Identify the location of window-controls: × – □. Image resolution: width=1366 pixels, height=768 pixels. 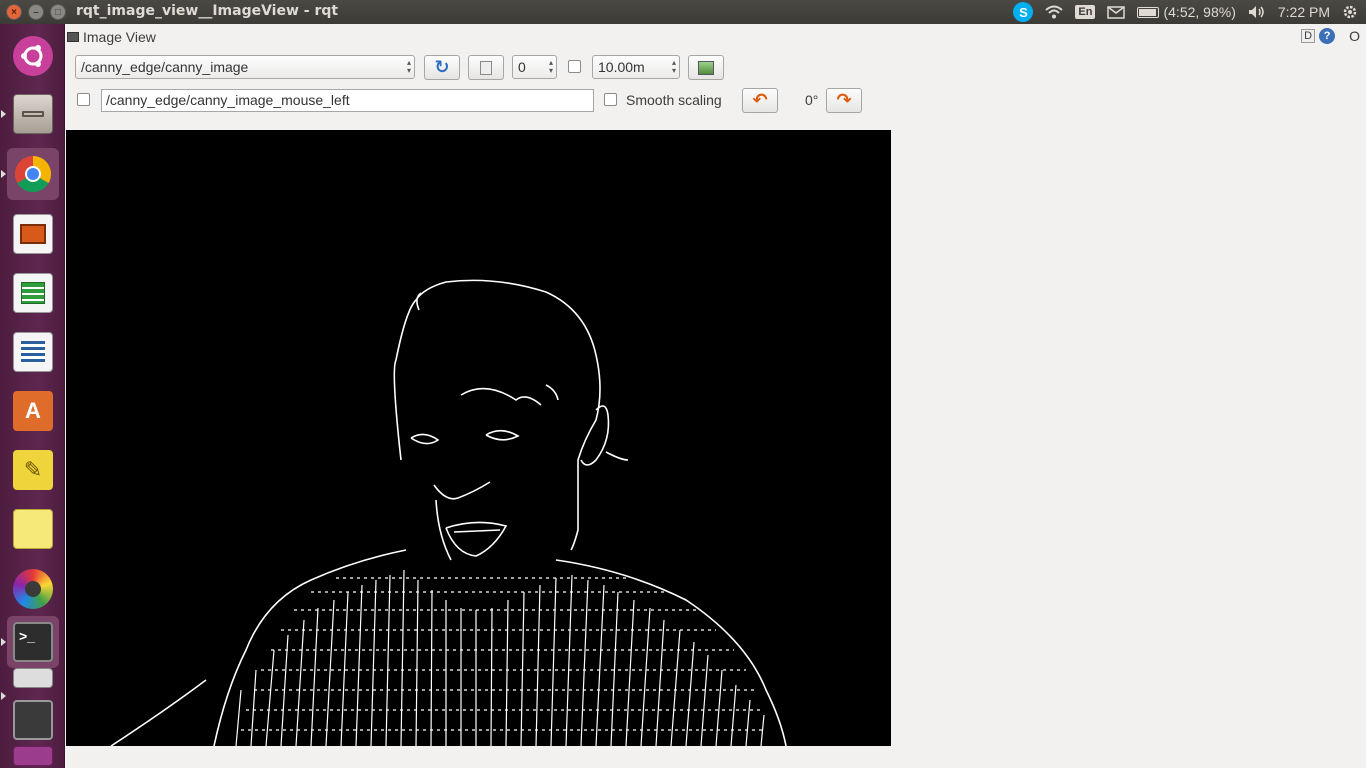
(36, 12).